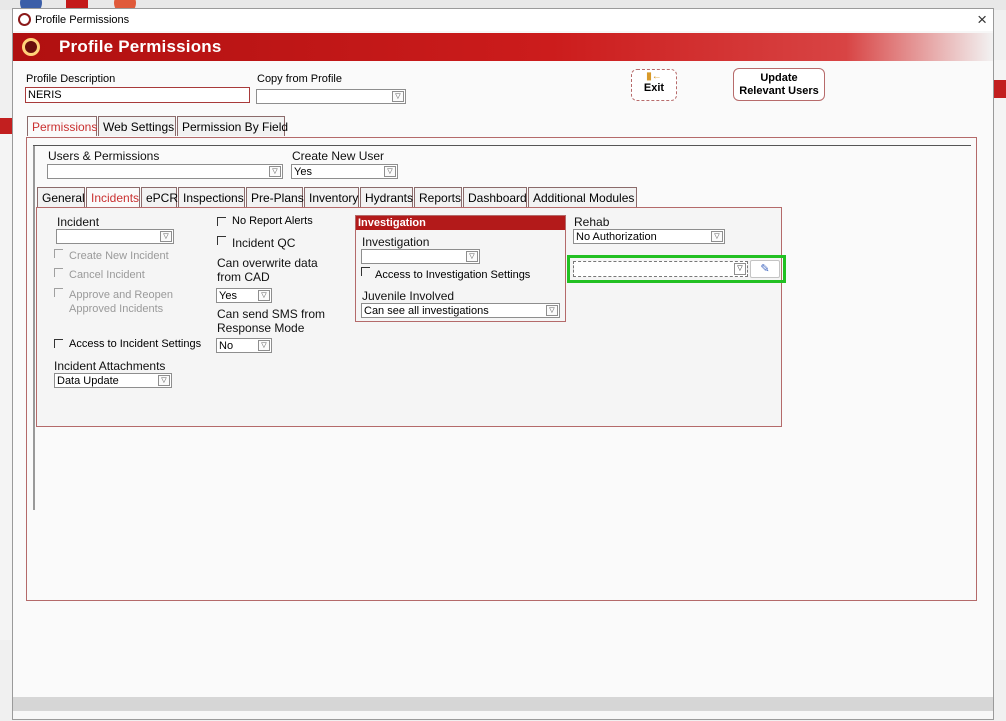  I want to click on tab-dashboard: Dashboard, so click(495, 197).